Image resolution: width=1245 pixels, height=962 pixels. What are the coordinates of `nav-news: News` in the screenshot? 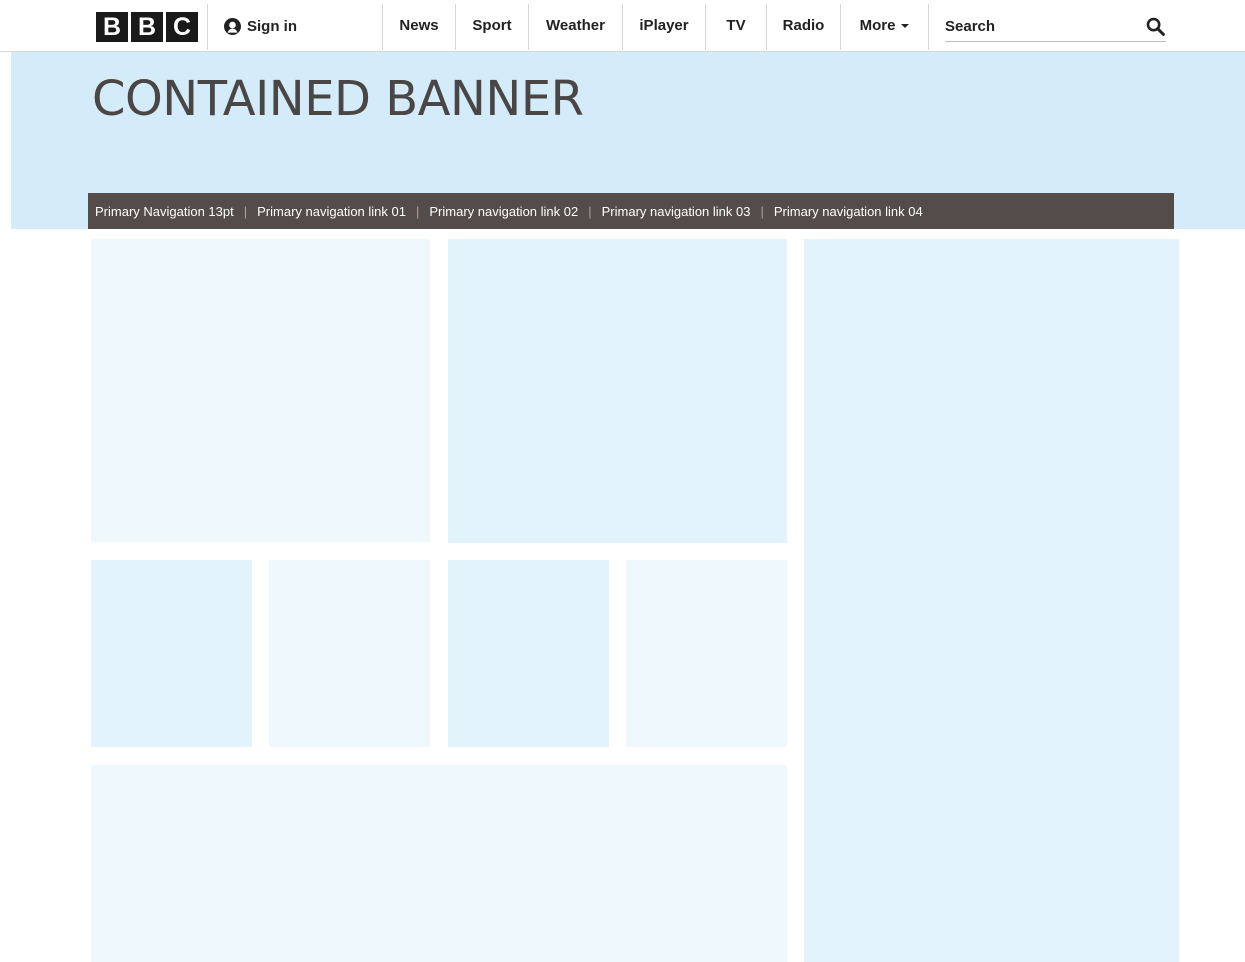 It's located at (419, 27).